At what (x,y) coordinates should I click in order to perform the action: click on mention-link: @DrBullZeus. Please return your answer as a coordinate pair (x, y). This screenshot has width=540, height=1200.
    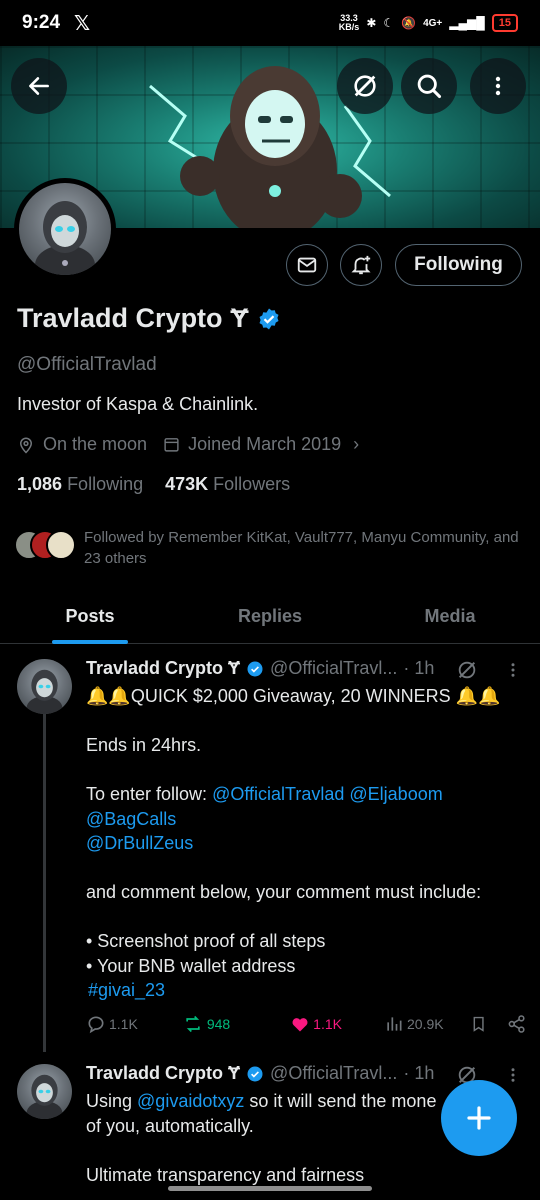
    Looking at the image, I should click on (306, 843).